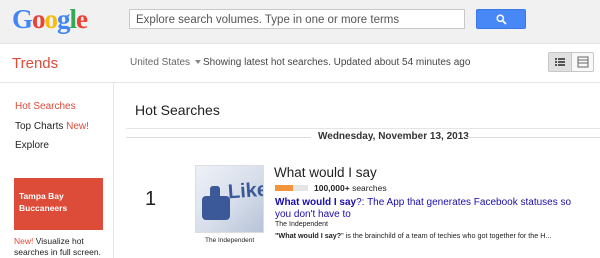  What do you see at coordinates (177, 110) in the screenshot?
I see `section-title: Hot Searches` at bounding box center [177, 110].